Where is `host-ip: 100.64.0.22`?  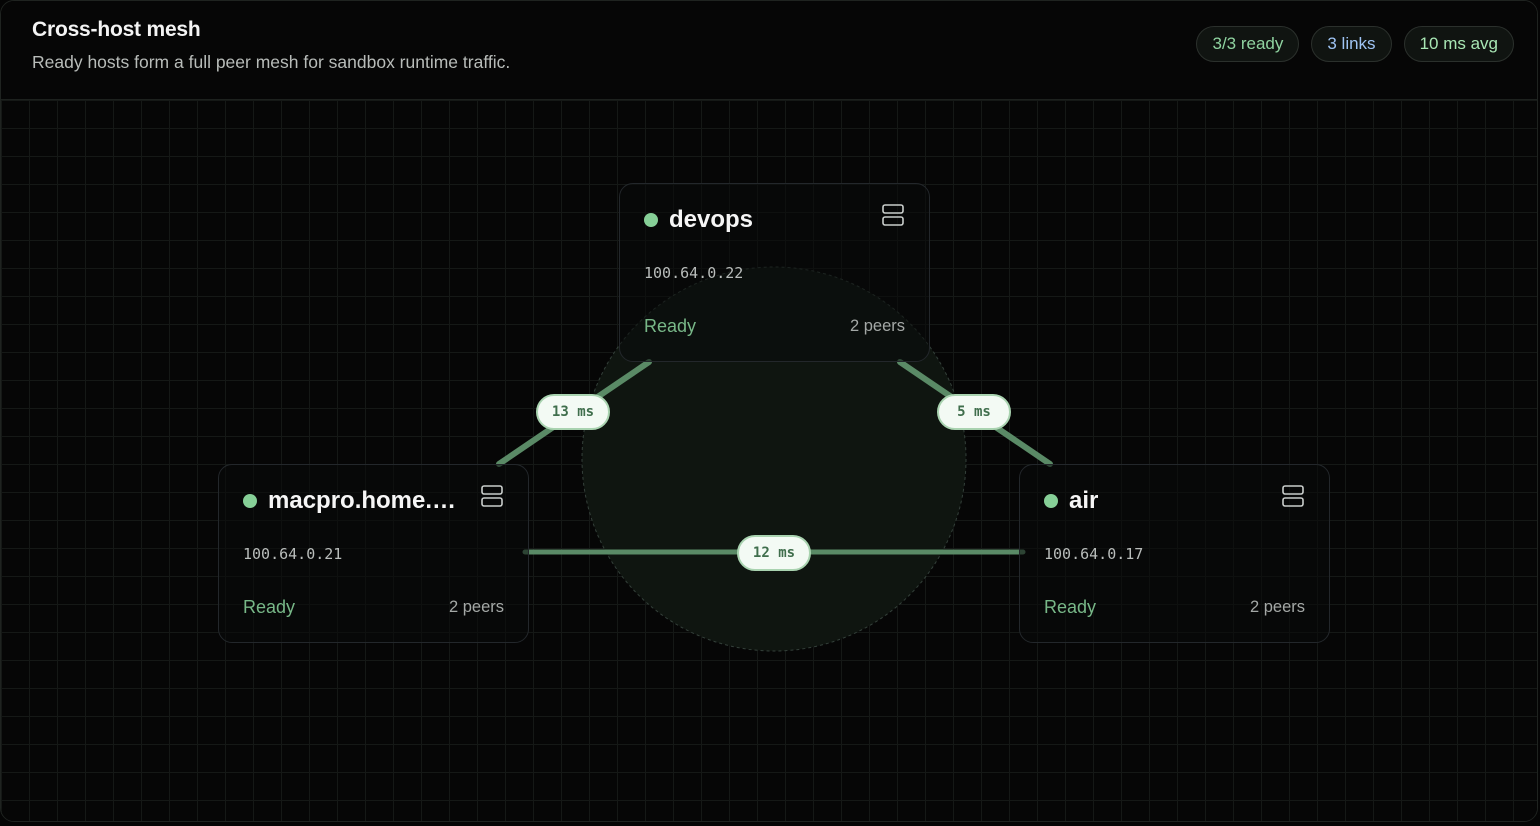
host-ip: 100.64.0.22 is located at coordinates (694, 273).